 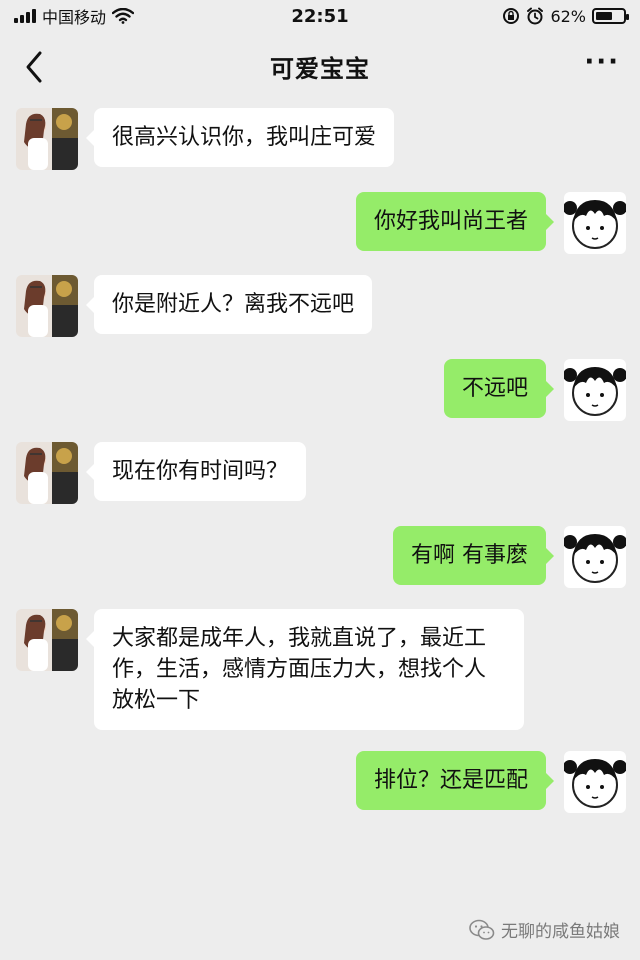 What do you see at coordinates (240, 137) in the screenshot?
I see `incoming-message-bubble: 很高兴认识你，我叫庄可爱` at bounding box center [240, 137].